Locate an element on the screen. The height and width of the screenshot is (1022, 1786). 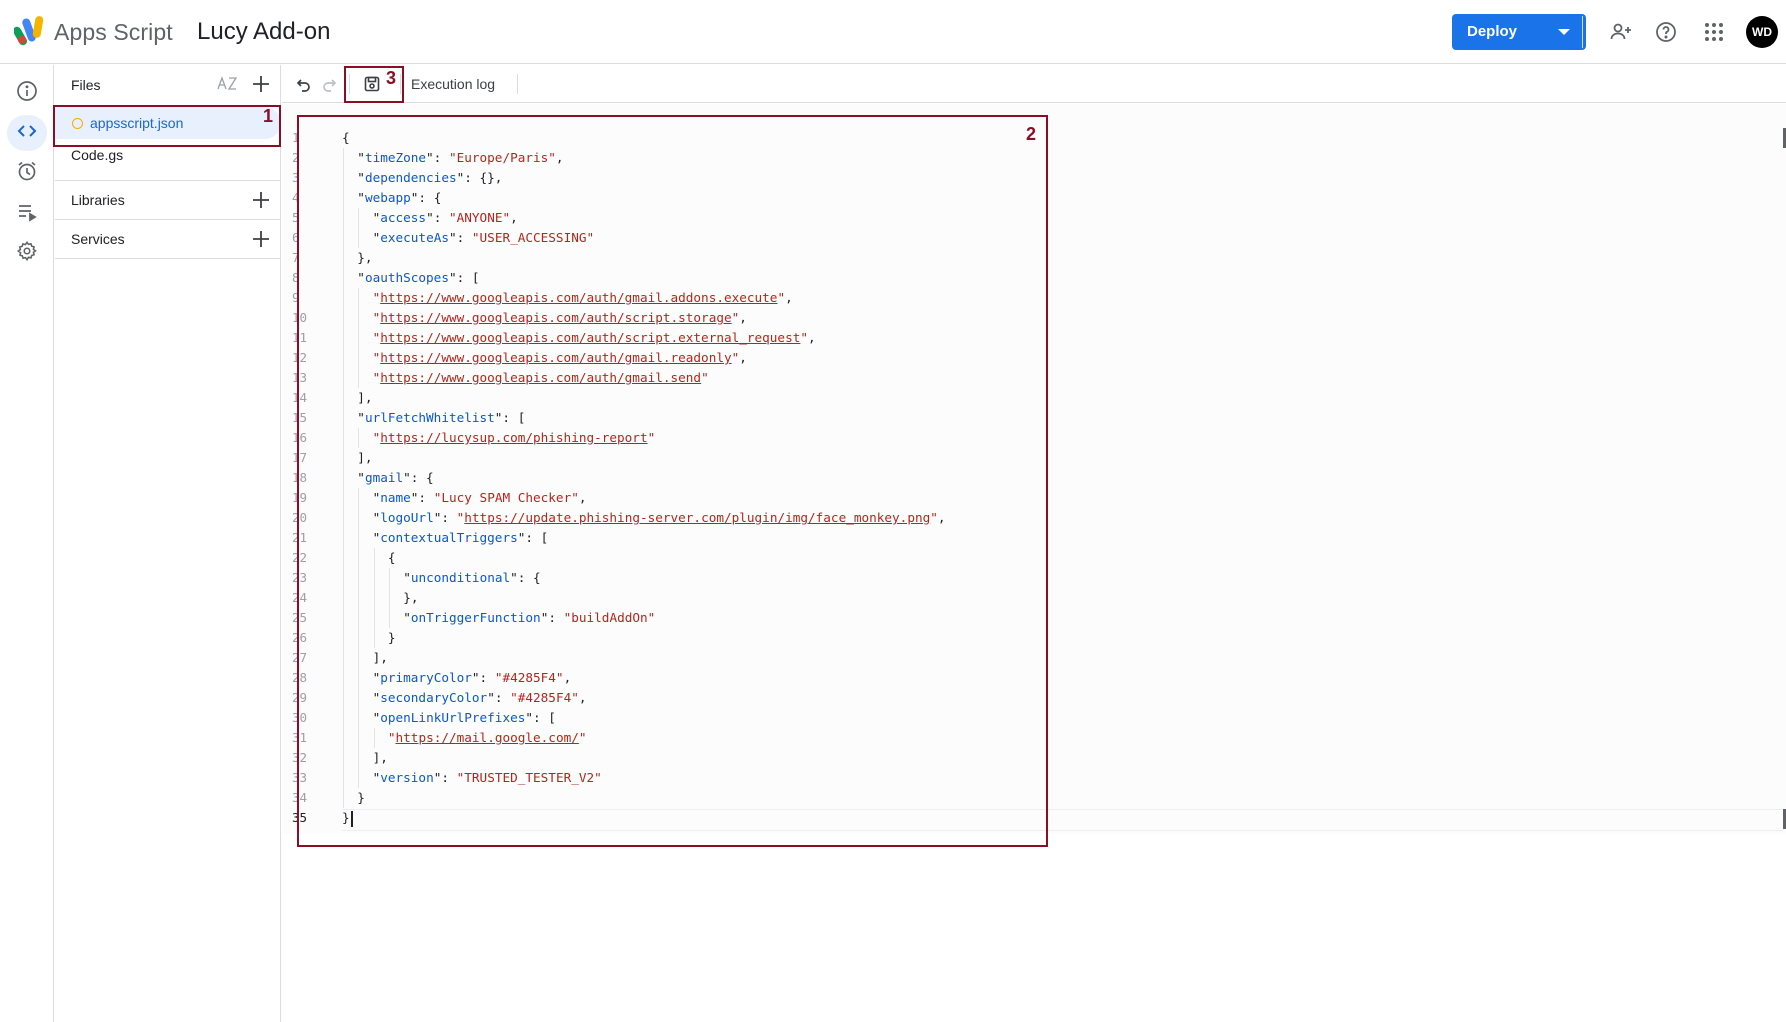
services-label: Services is located at coordinates (98, 239).